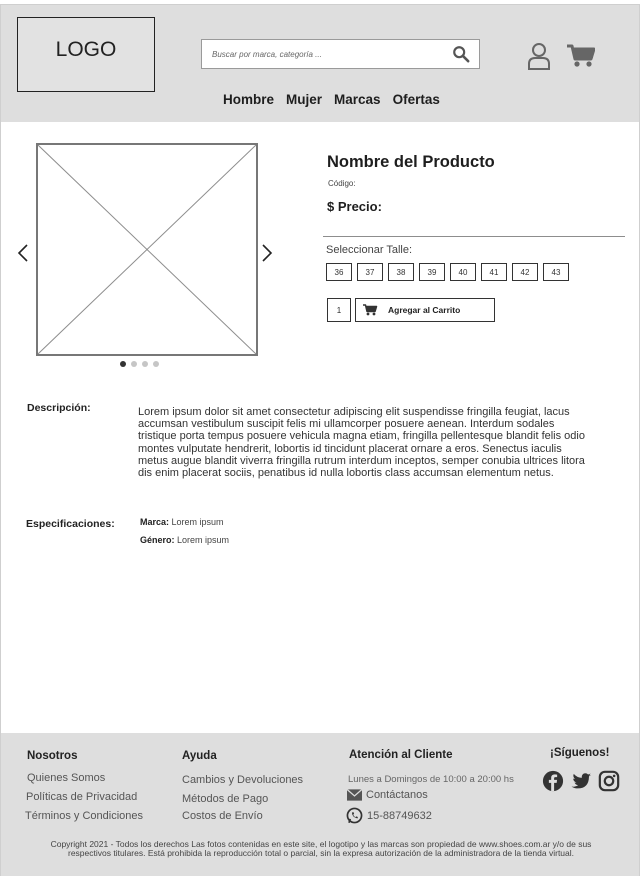 This screenshot has width=640, height=876. Describe the element at coordinates (84, 816) in the screenshot. I see `footer-link-terminos: Términos y Condiciones` at that location.